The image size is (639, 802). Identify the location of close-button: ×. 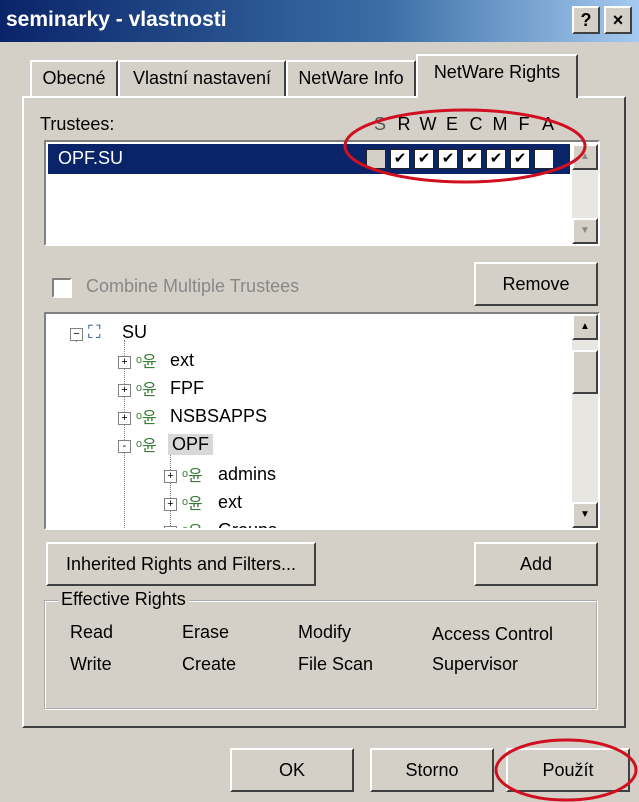
(618, 20).